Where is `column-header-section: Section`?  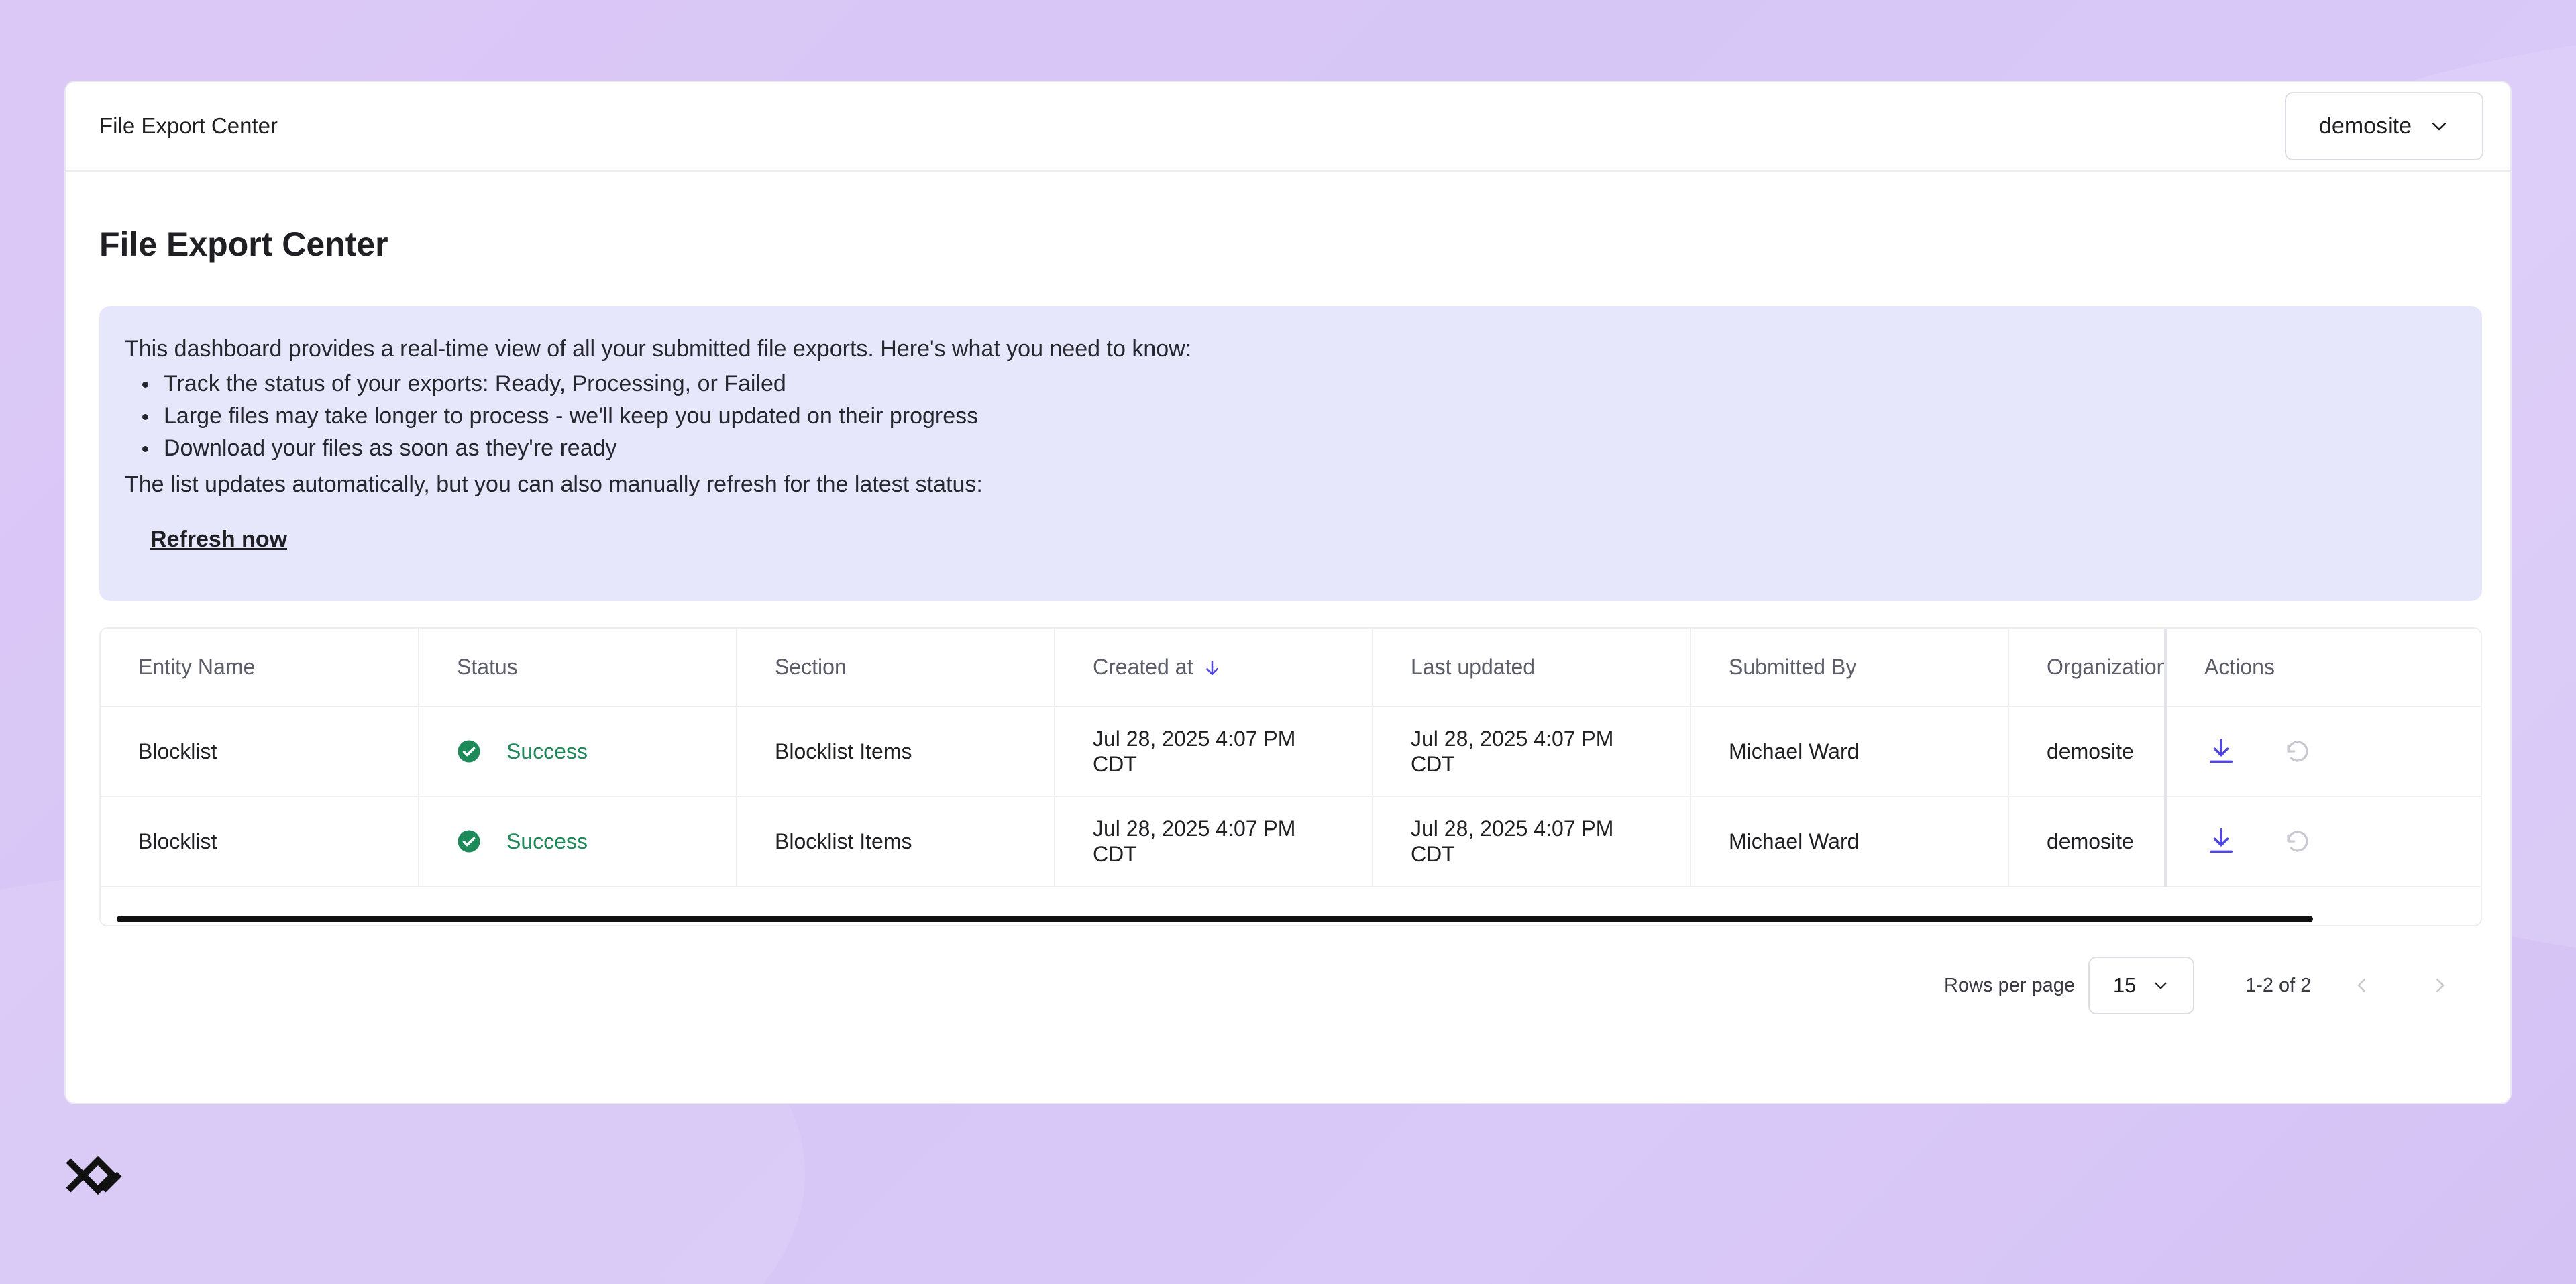
column-header-section: Section is located at coordinates (896, 668).